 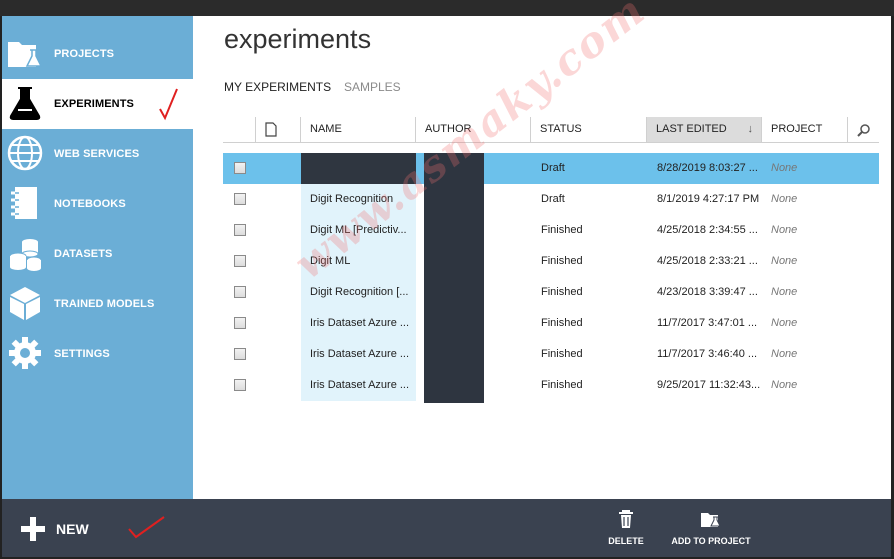 What do you see at coordinates (271, 129) in the screenshot?
I see `document-icon` at bounding box center [271, 129].